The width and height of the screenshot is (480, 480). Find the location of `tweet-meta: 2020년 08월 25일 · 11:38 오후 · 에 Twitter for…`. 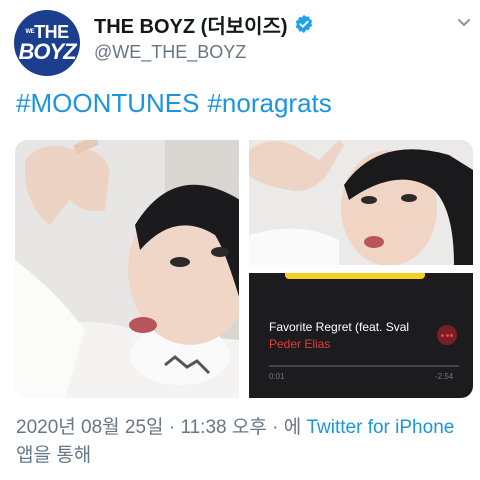

tweet-meta: 2020년 08월 25일 · 11:38 오후 · 에 Twitter for… is located at coordinates (241, 442).